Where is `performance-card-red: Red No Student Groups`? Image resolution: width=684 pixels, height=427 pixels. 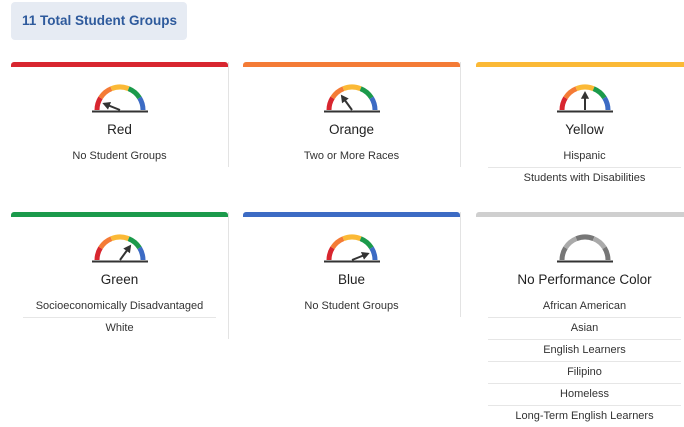
performance-card-red: Red No Student Groups is located at coordinates (120, 114).